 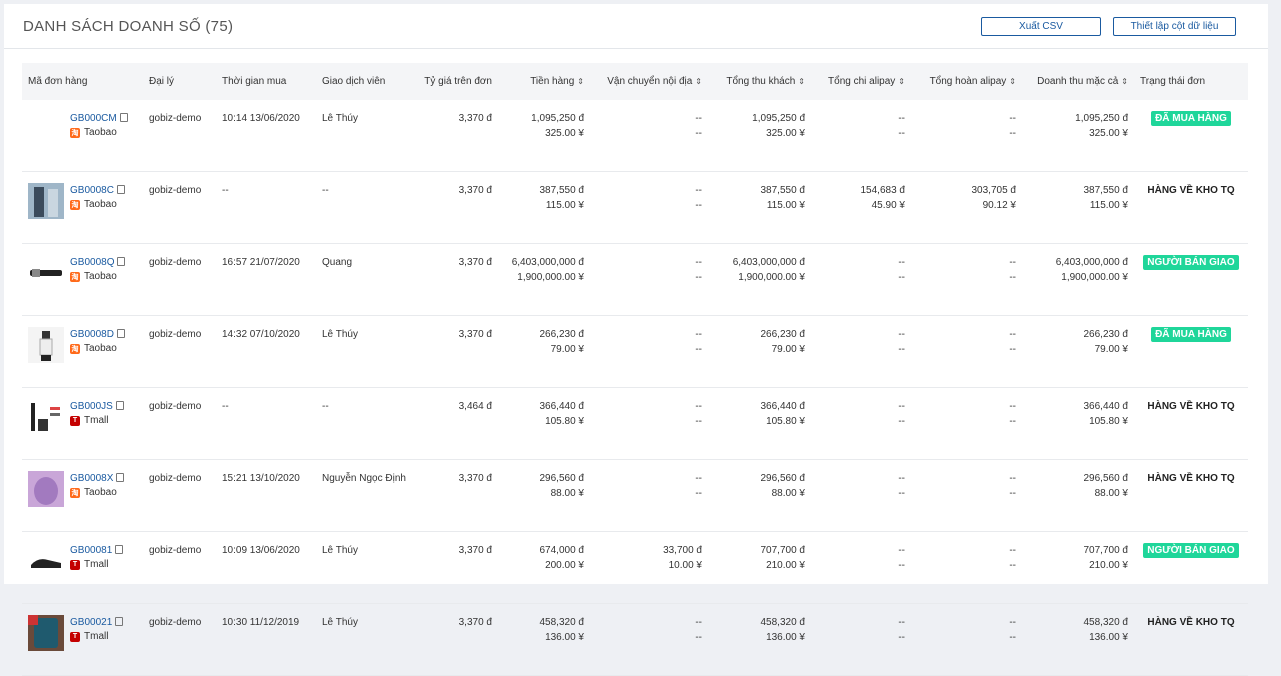 I want to click on column-header-label: Tổng hoàn alipay, so click(x=968, y=81).